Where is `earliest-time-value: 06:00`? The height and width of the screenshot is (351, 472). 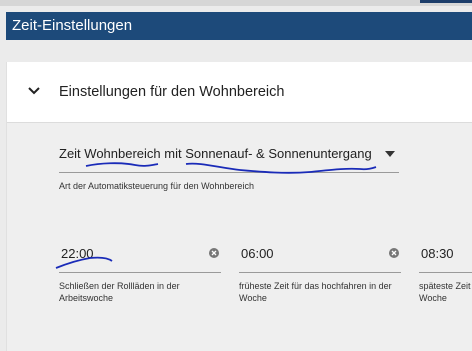
earliest-time-value: 06:00 is located at coordinates (257, 253).